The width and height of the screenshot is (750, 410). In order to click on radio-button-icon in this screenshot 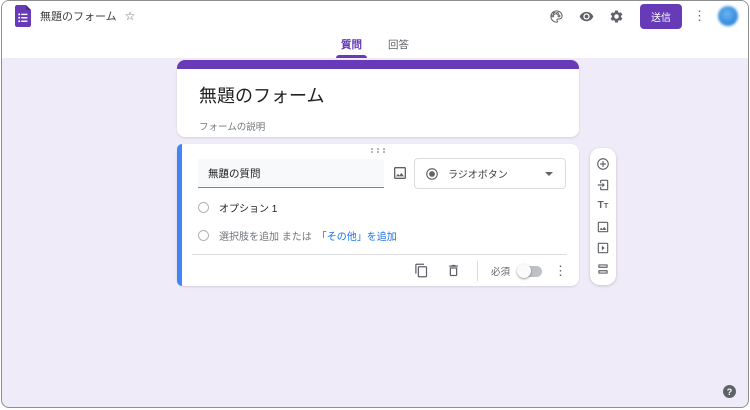, I will do `click(432, 173)`.